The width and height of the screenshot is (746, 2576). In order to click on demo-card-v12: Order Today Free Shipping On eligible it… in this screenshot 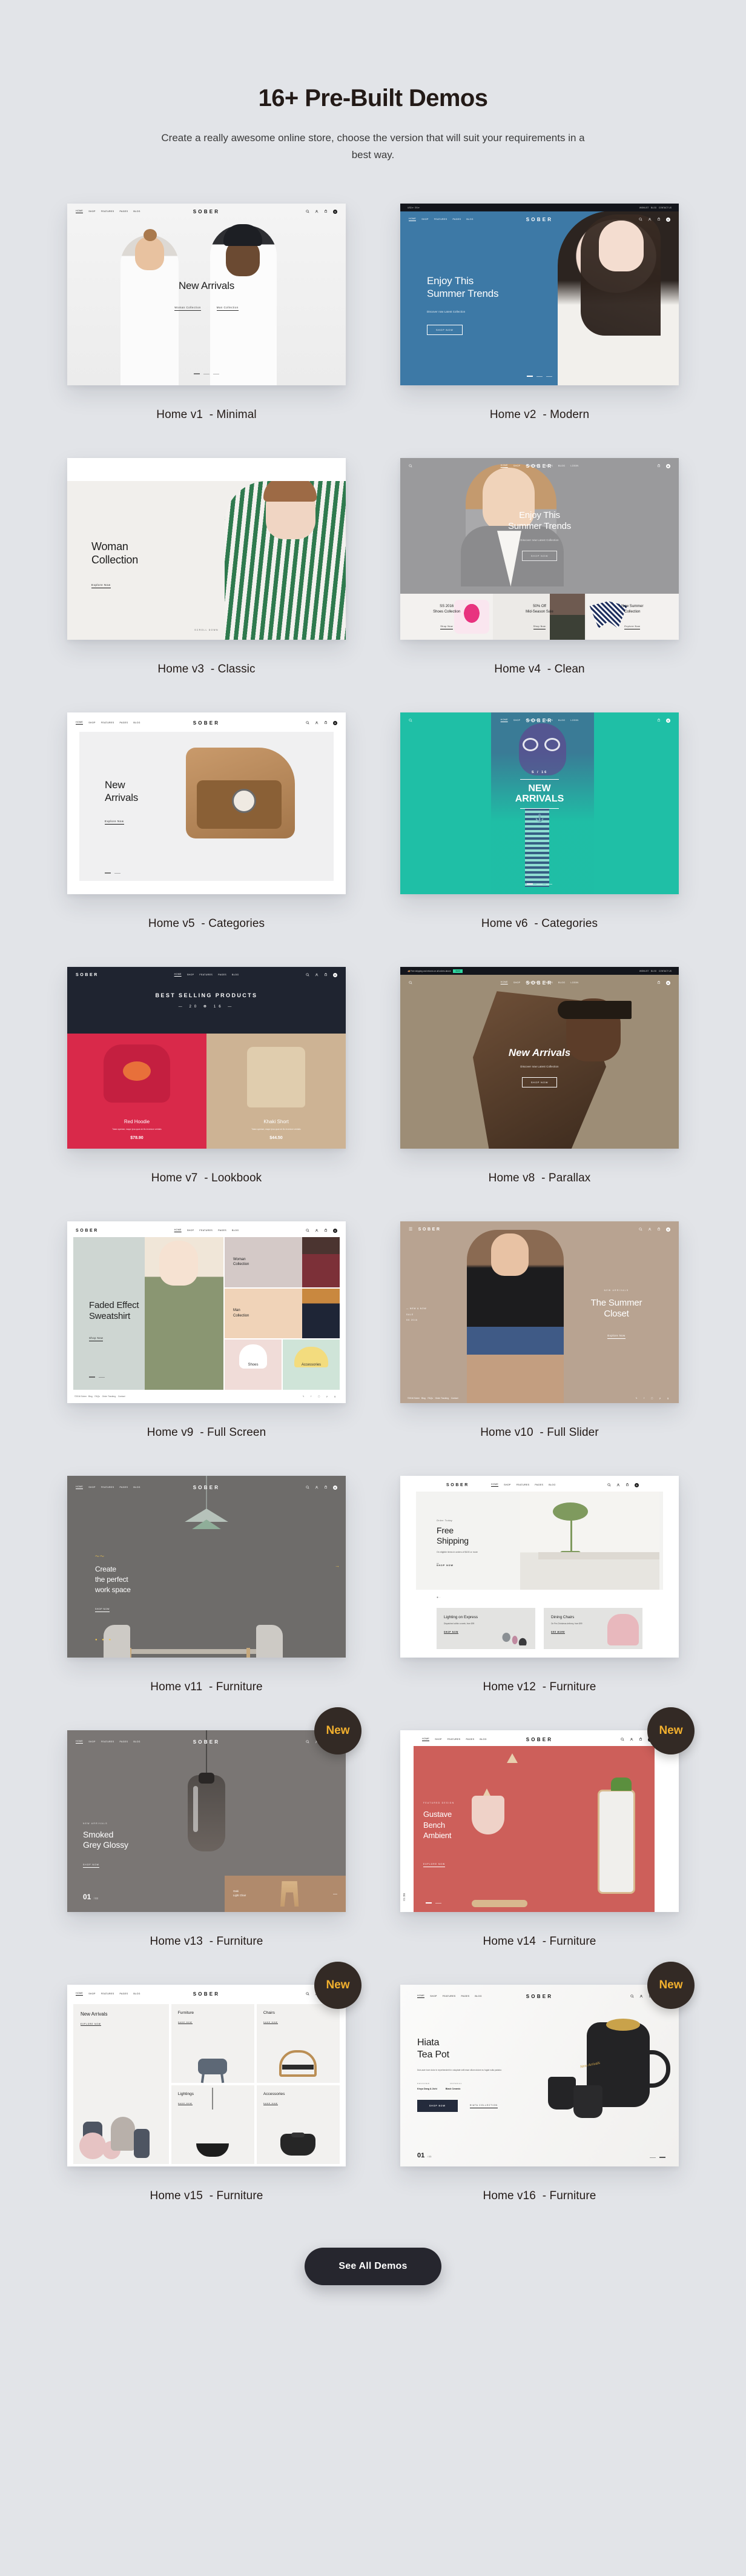, I will do `click(540, 1598)`.